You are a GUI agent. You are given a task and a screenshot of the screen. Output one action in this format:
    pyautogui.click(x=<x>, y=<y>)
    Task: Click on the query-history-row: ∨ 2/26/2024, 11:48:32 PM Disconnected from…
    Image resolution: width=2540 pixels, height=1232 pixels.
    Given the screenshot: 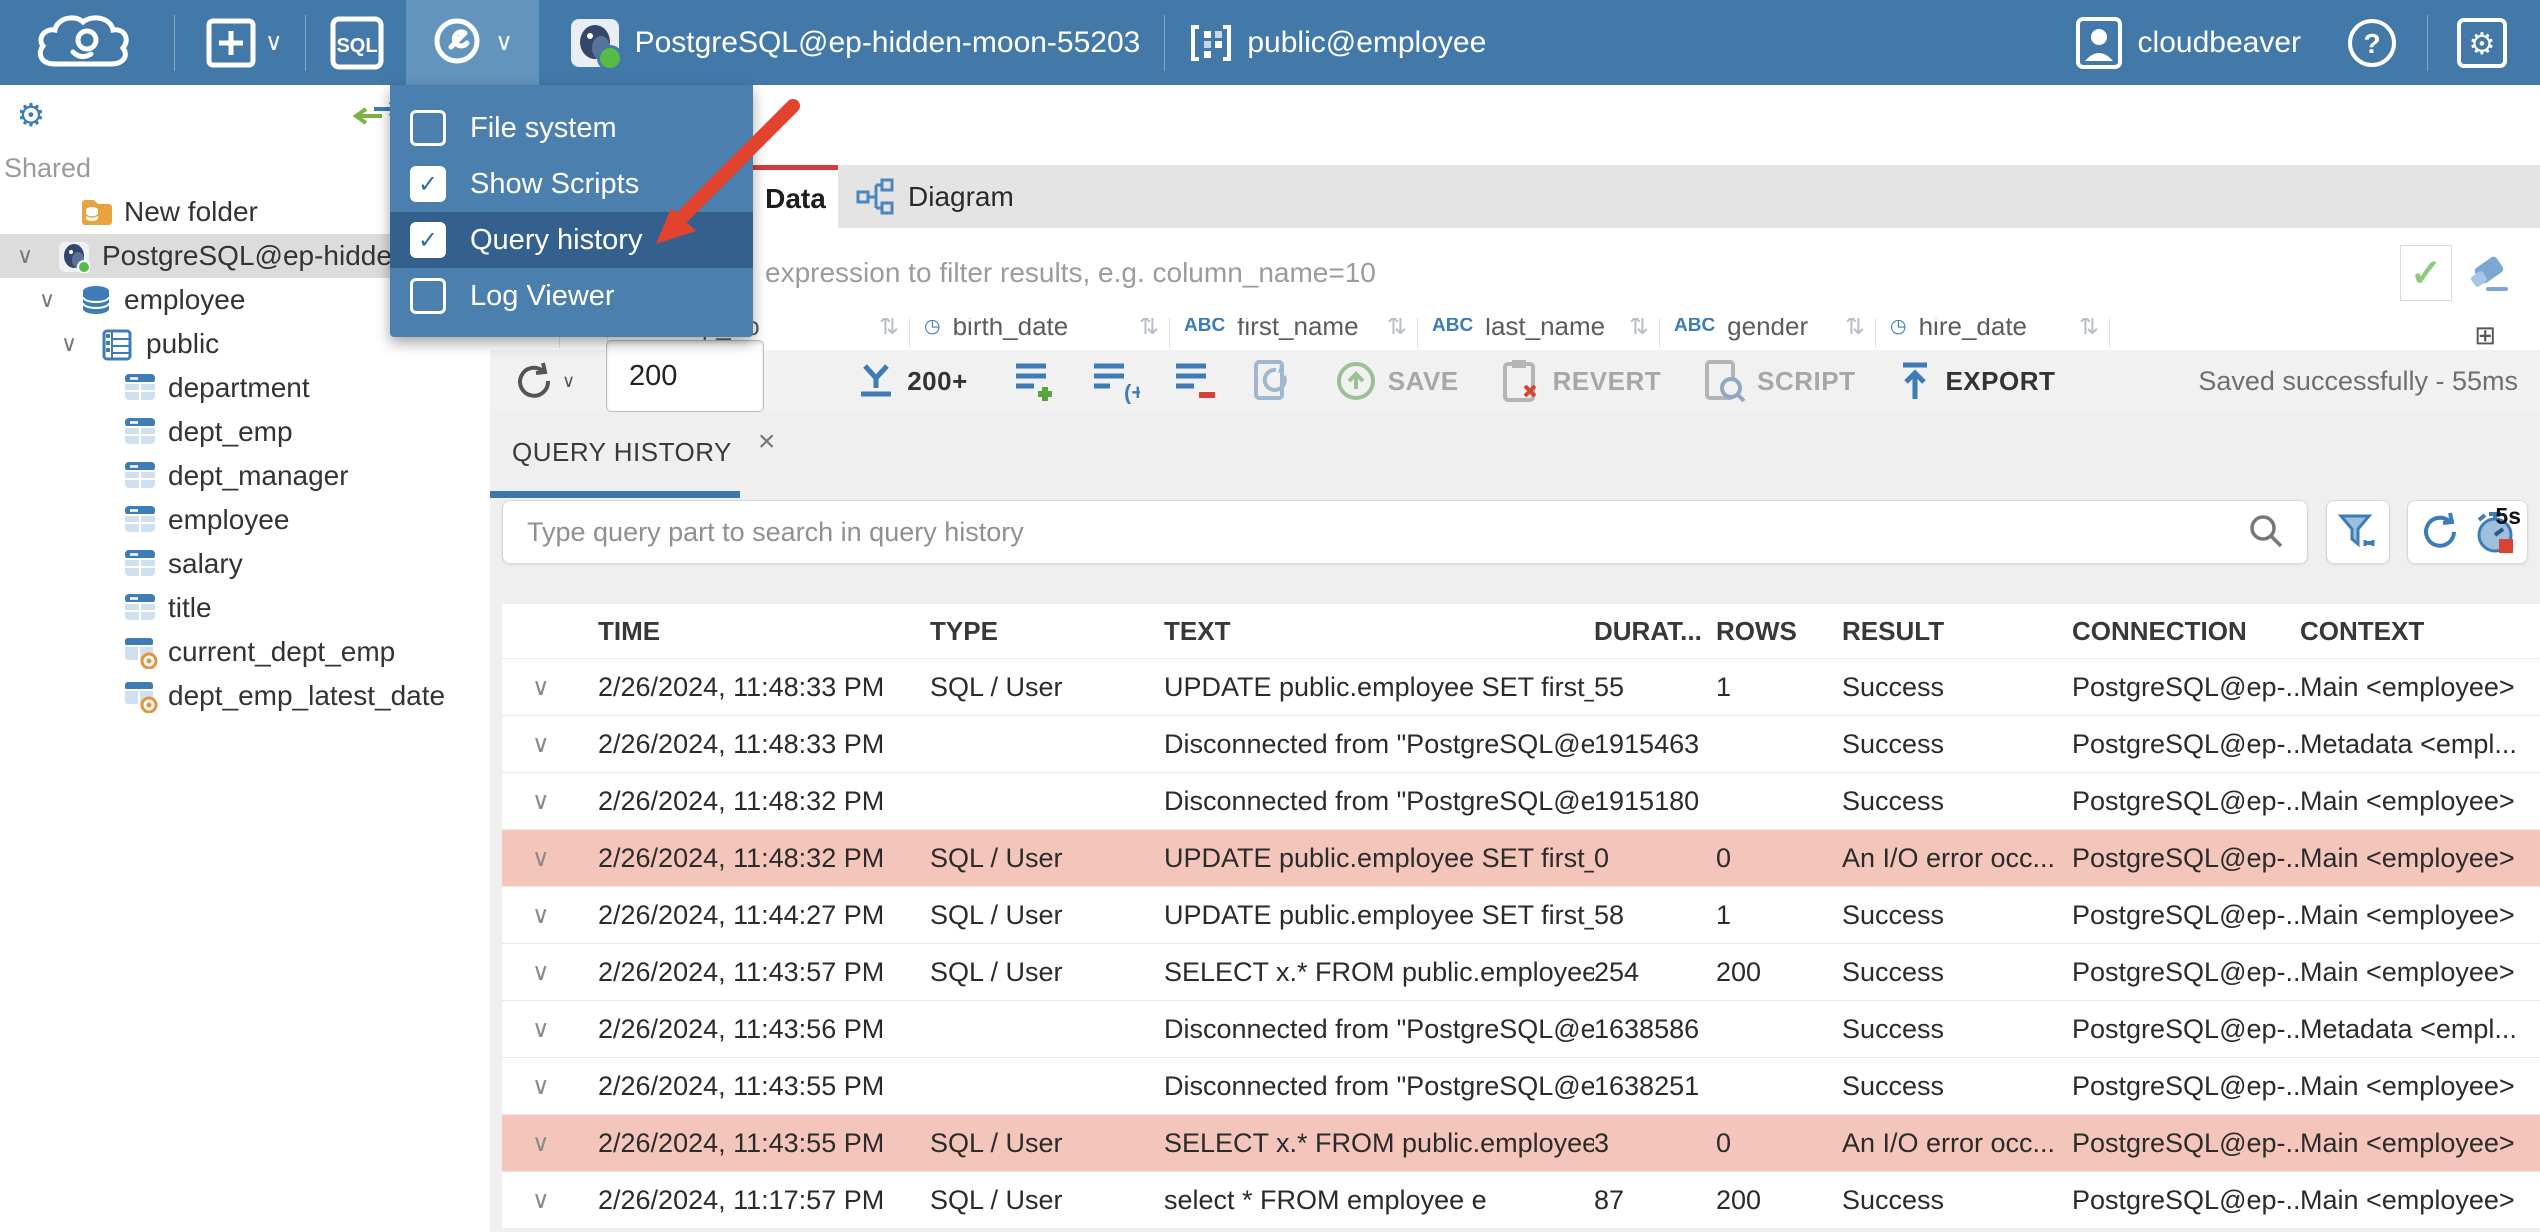 What is the action you would take?
    pyautogui.click(x=1521, y=800)
    